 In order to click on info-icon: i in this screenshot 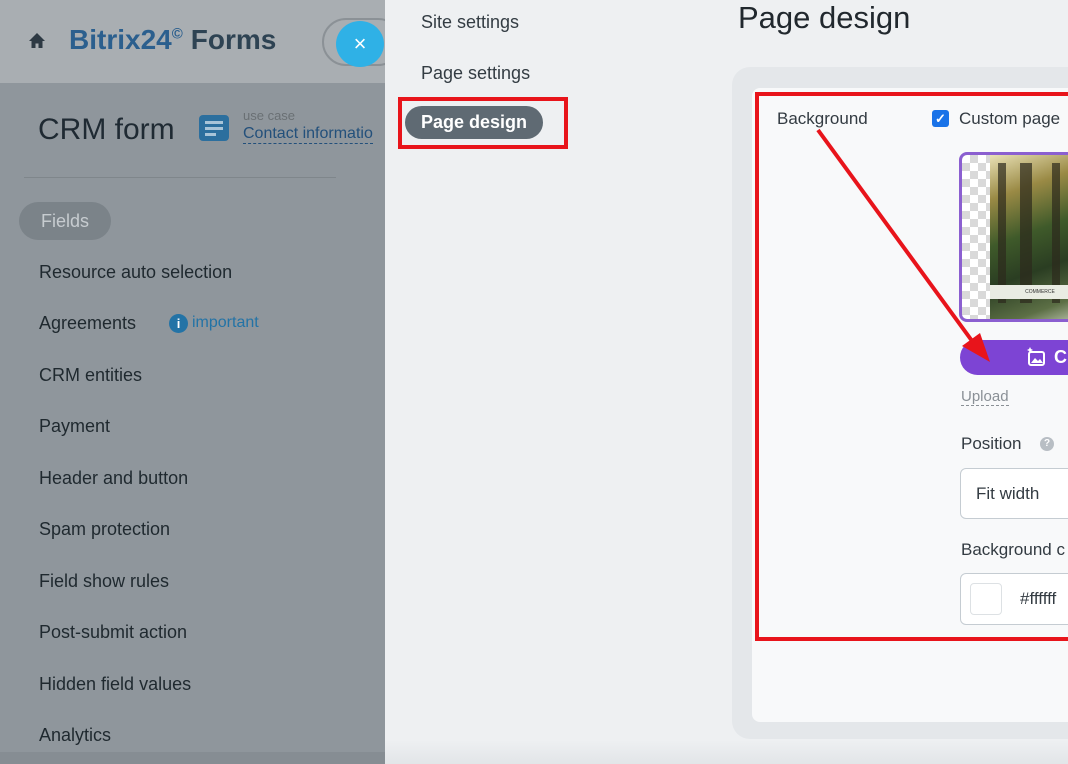, I will do `click(178, 323)`.